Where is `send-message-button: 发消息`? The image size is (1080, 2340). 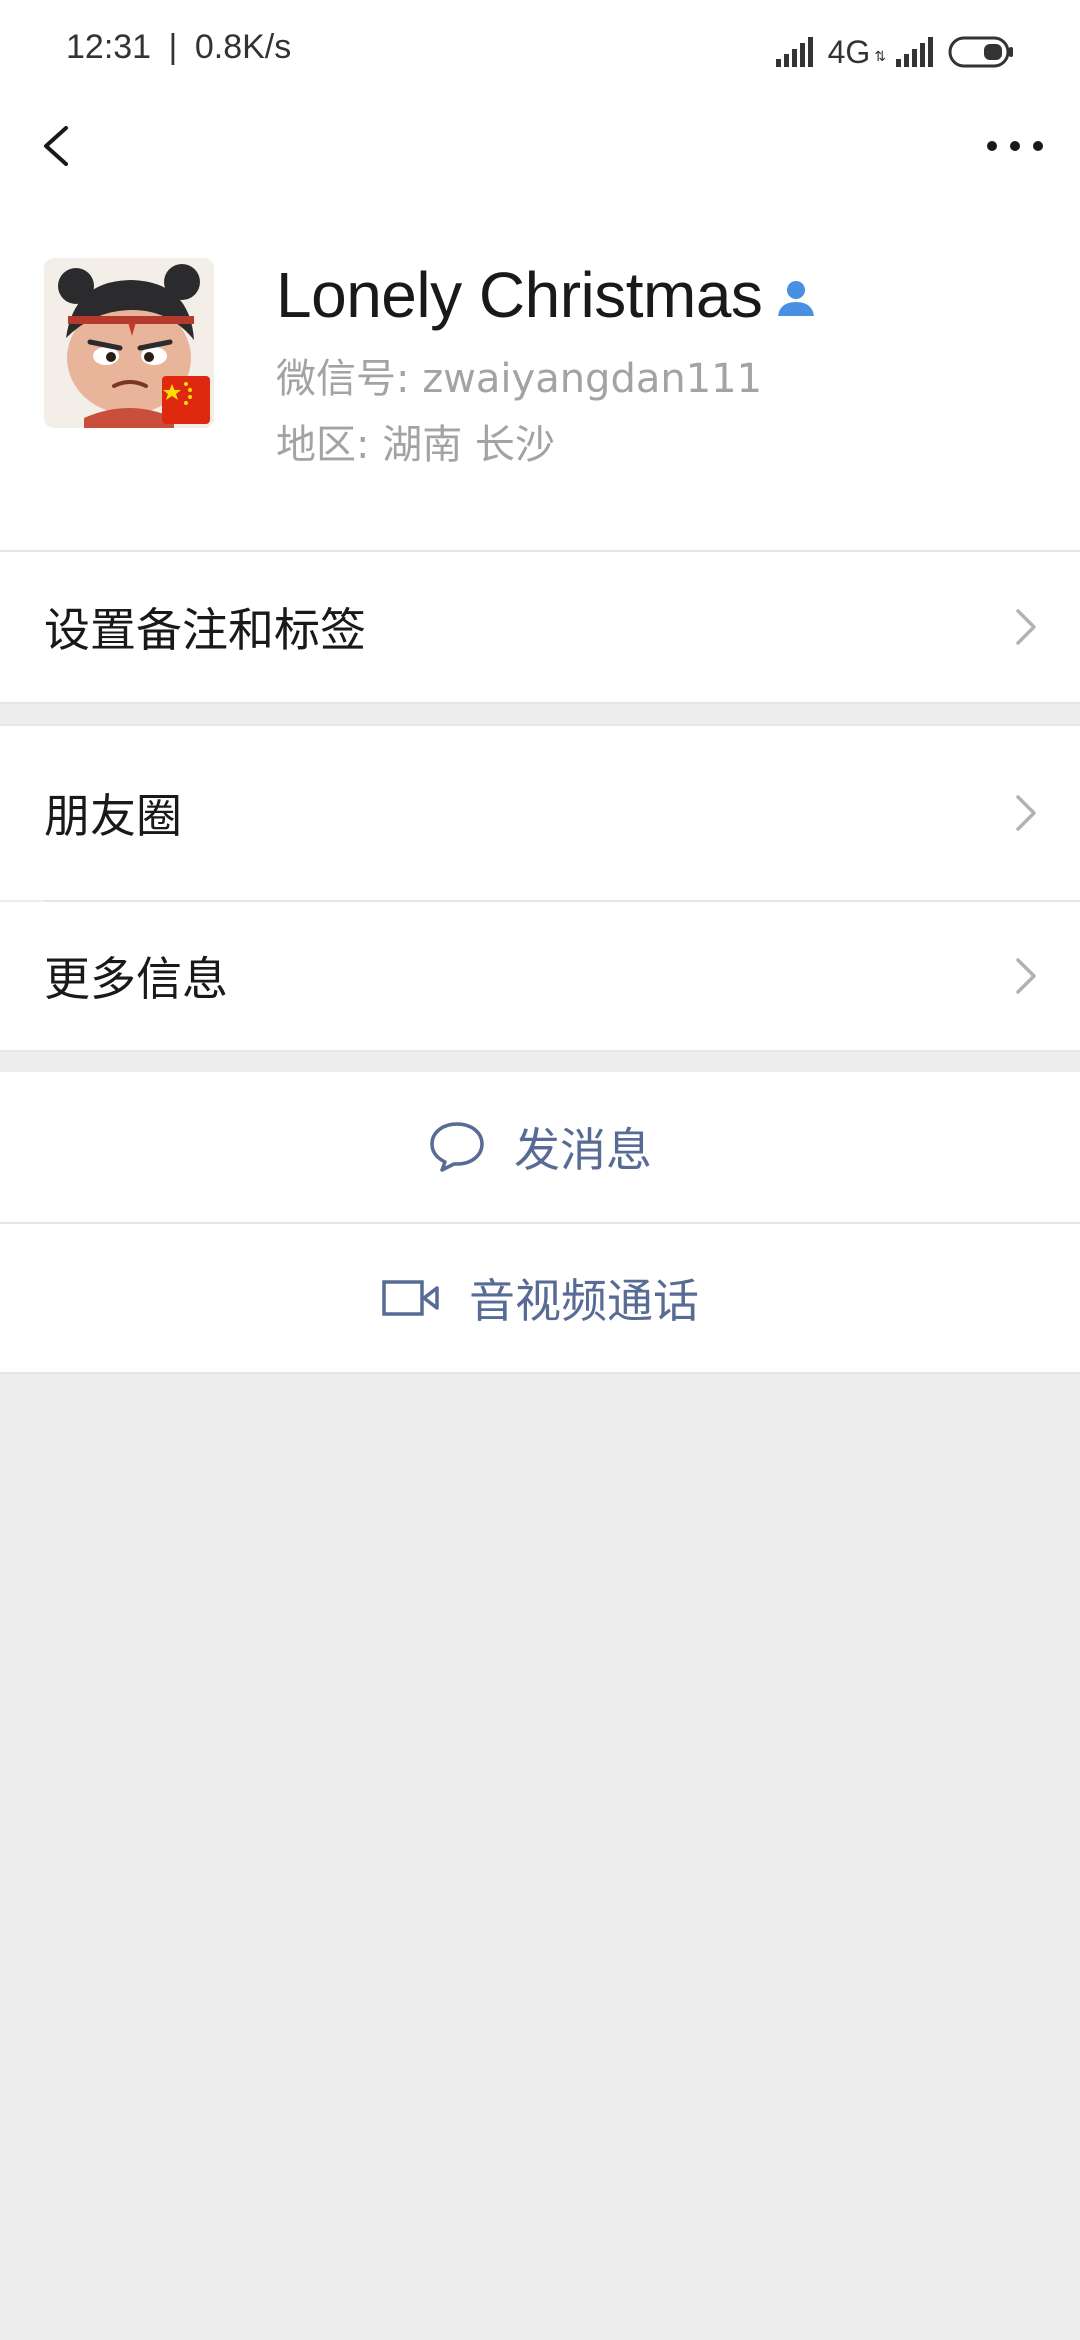
send-message-button: 发消息 is located at coordinates (540, 1147).